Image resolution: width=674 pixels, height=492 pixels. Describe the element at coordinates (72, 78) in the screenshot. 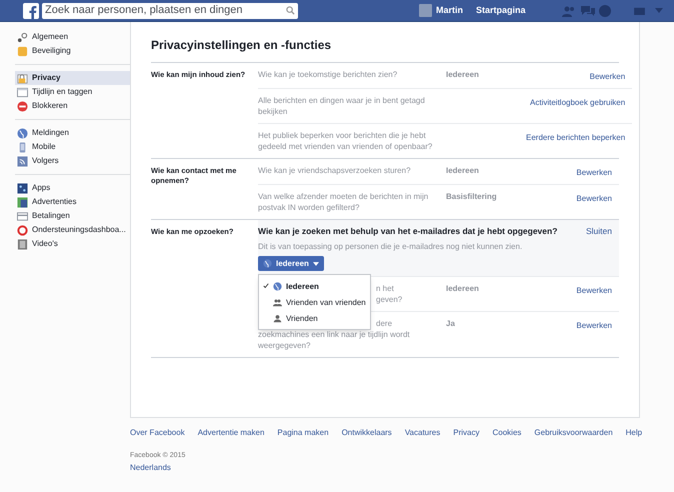

I see `sidebar-item: Privacy` at that location.